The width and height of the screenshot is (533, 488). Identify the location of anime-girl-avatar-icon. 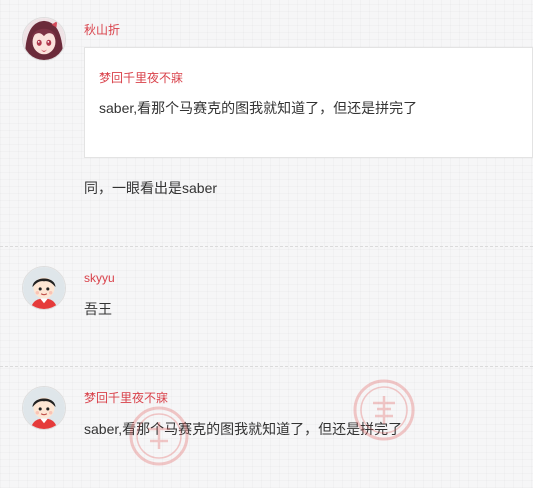
(44, 39).